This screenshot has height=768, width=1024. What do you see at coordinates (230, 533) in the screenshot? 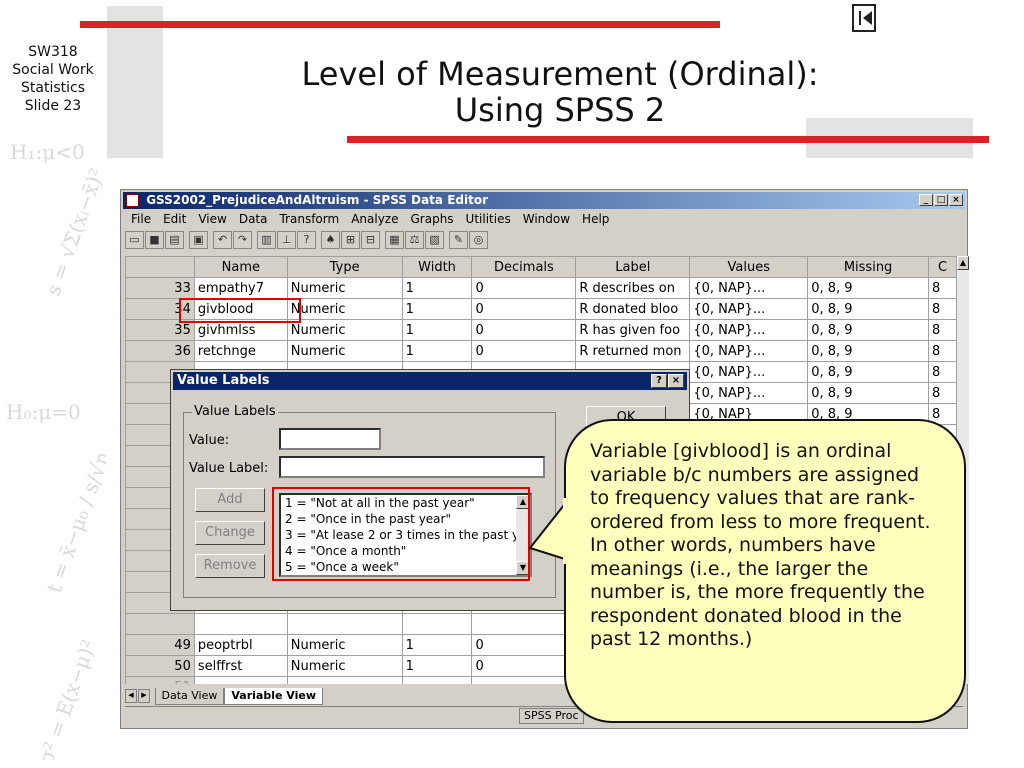
I see `change-button: Change` at bounding box center [230, 533].